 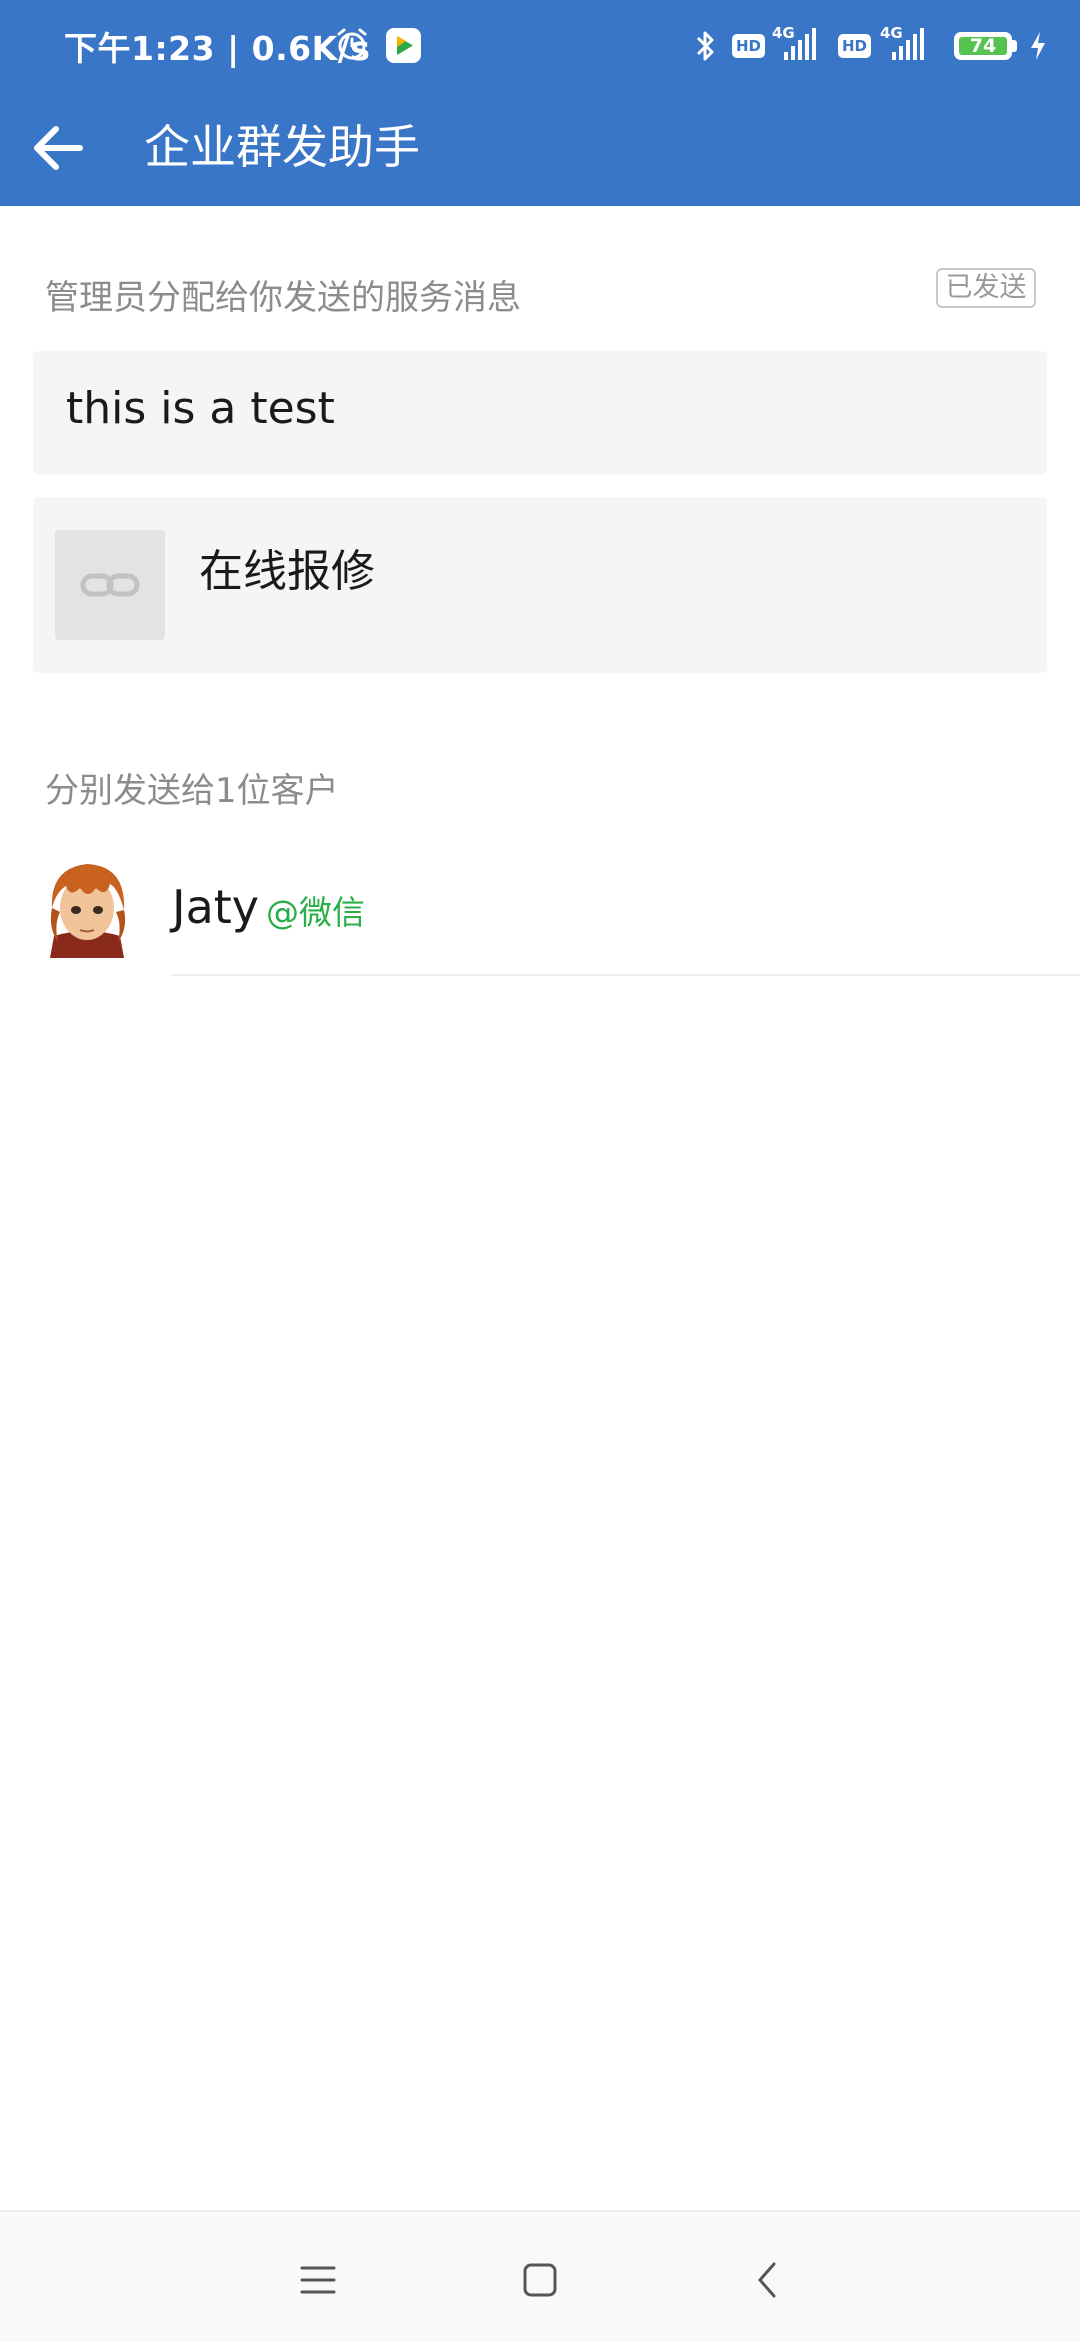 What do you see at coordinates (1038, 48) in the screenshot?
I see `charging-icon` at bounding box center [1038, 48].